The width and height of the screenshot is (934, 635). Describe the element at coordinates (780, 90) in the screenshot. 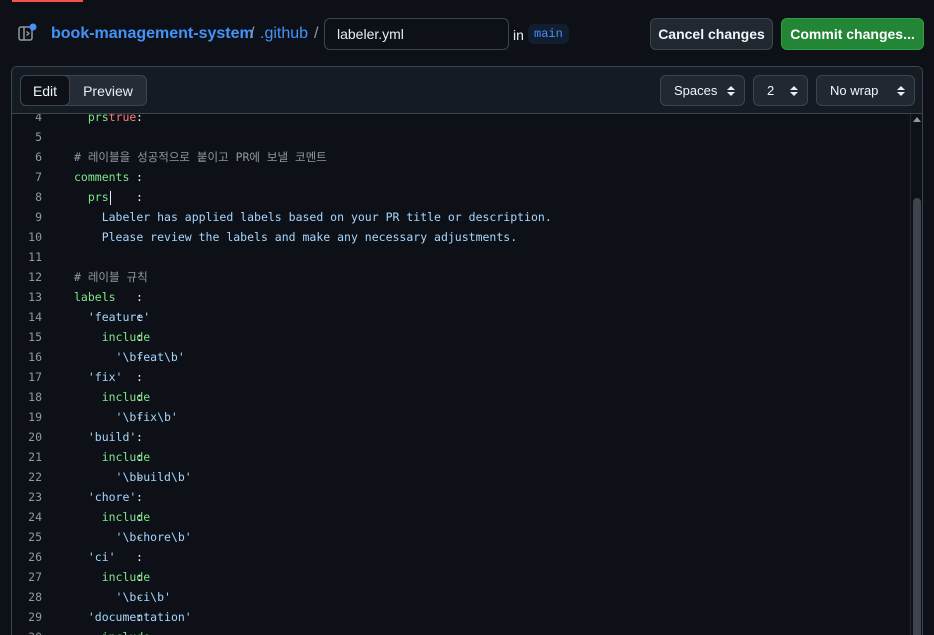

I see `indent-size-select: 2` at that location.